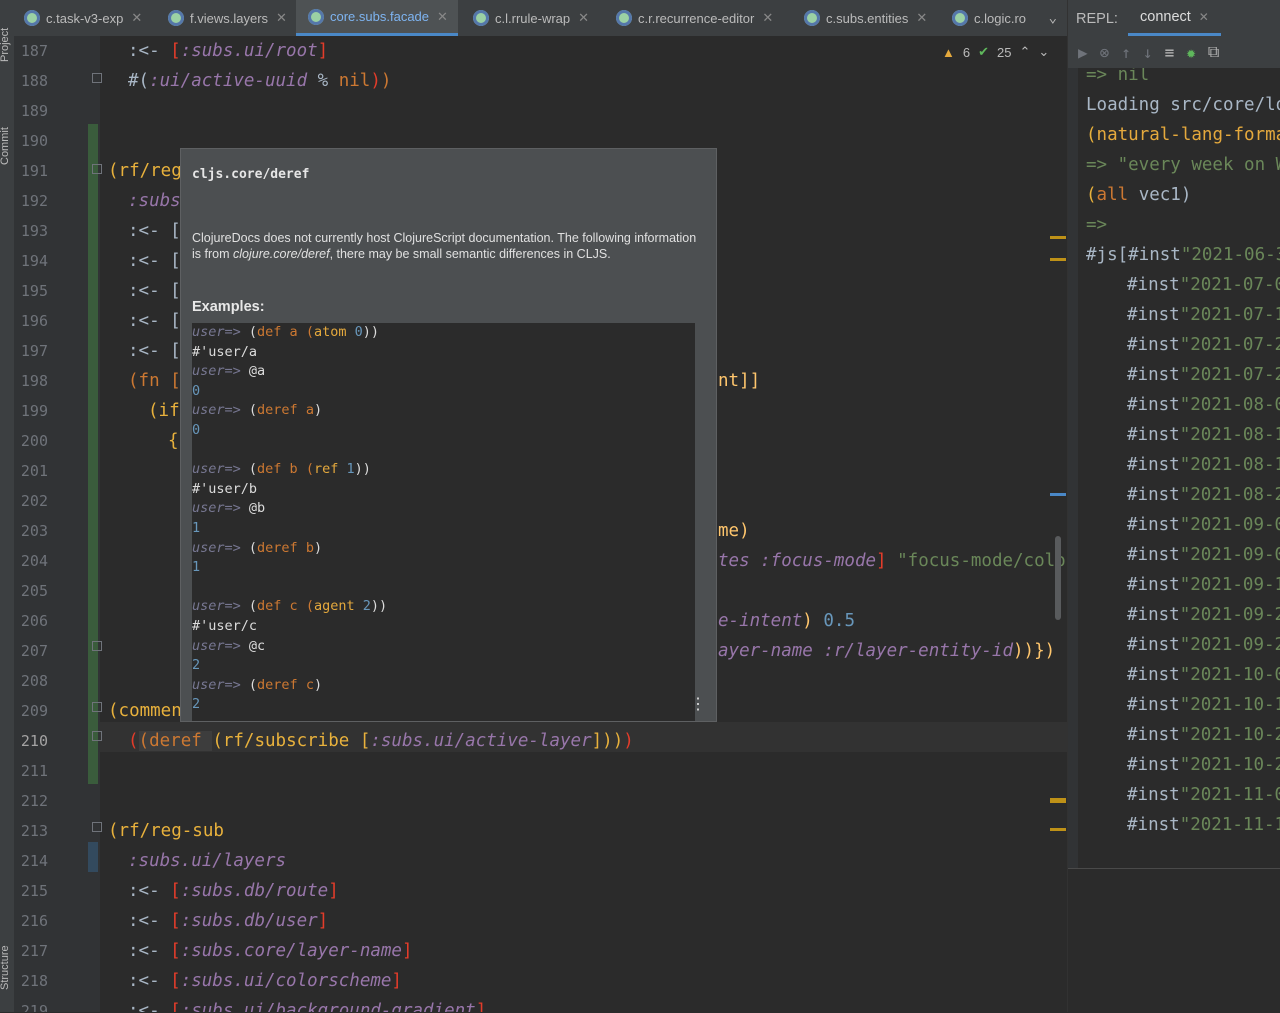 The height and width of the screenshot is (1013, 1280). I want to click on example-line: user=> (deref b), so click(257, 547).